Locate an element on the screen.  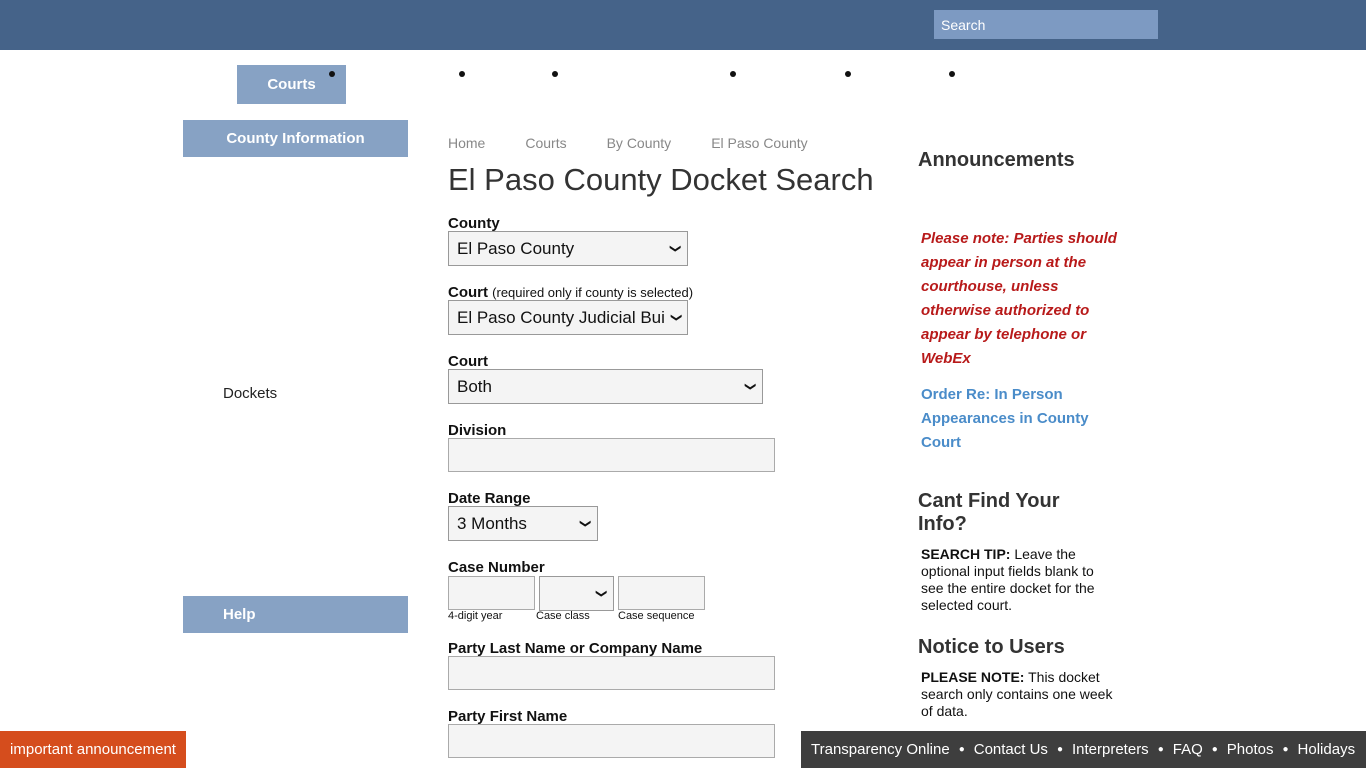
breadcrumb-home: Home is located at coordinates (466, 143).